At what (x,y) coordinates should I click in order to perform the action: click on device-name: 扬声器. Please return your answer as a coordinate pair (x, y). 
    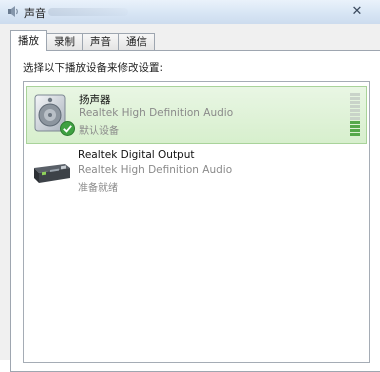
    Looking at the image, I should click on (95, 100).